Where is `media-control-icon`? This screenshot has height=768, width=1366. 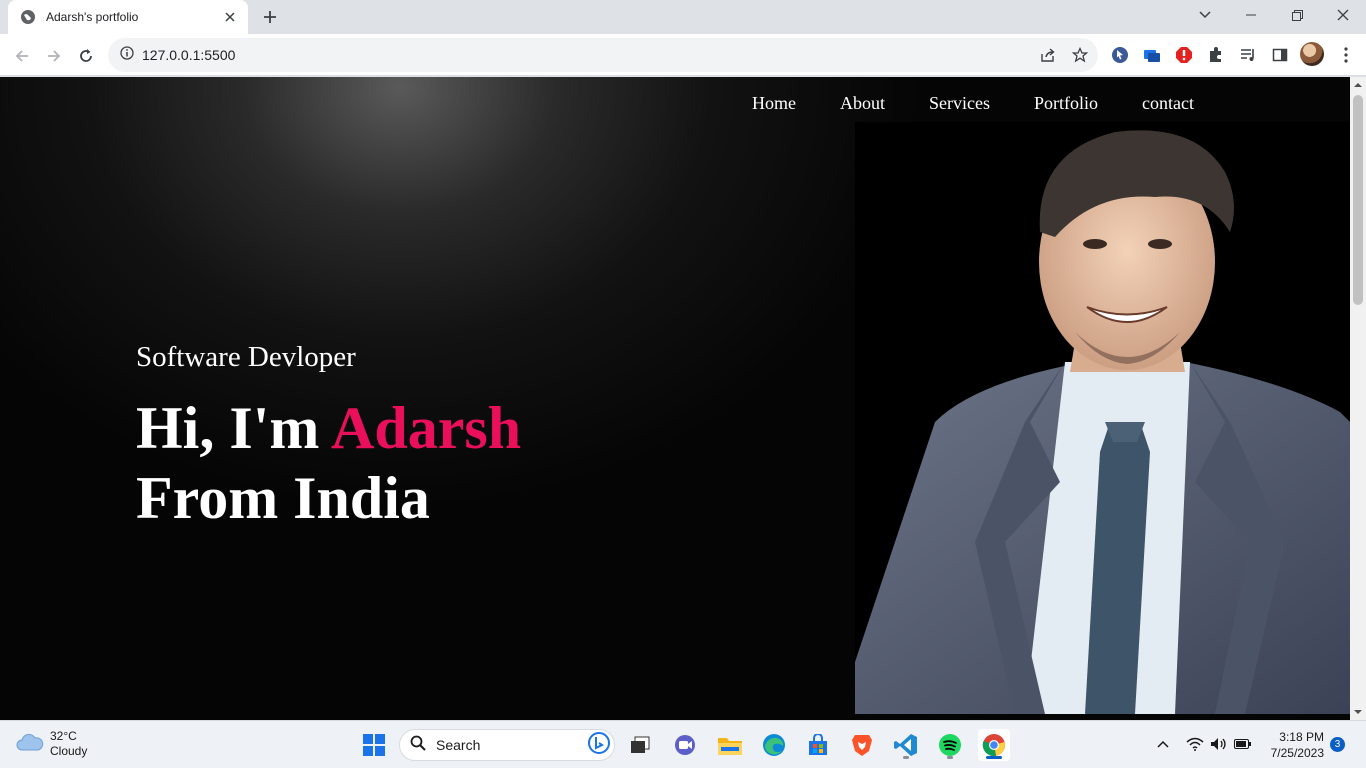
media-control-icon is located at coordinates (1248, 55).